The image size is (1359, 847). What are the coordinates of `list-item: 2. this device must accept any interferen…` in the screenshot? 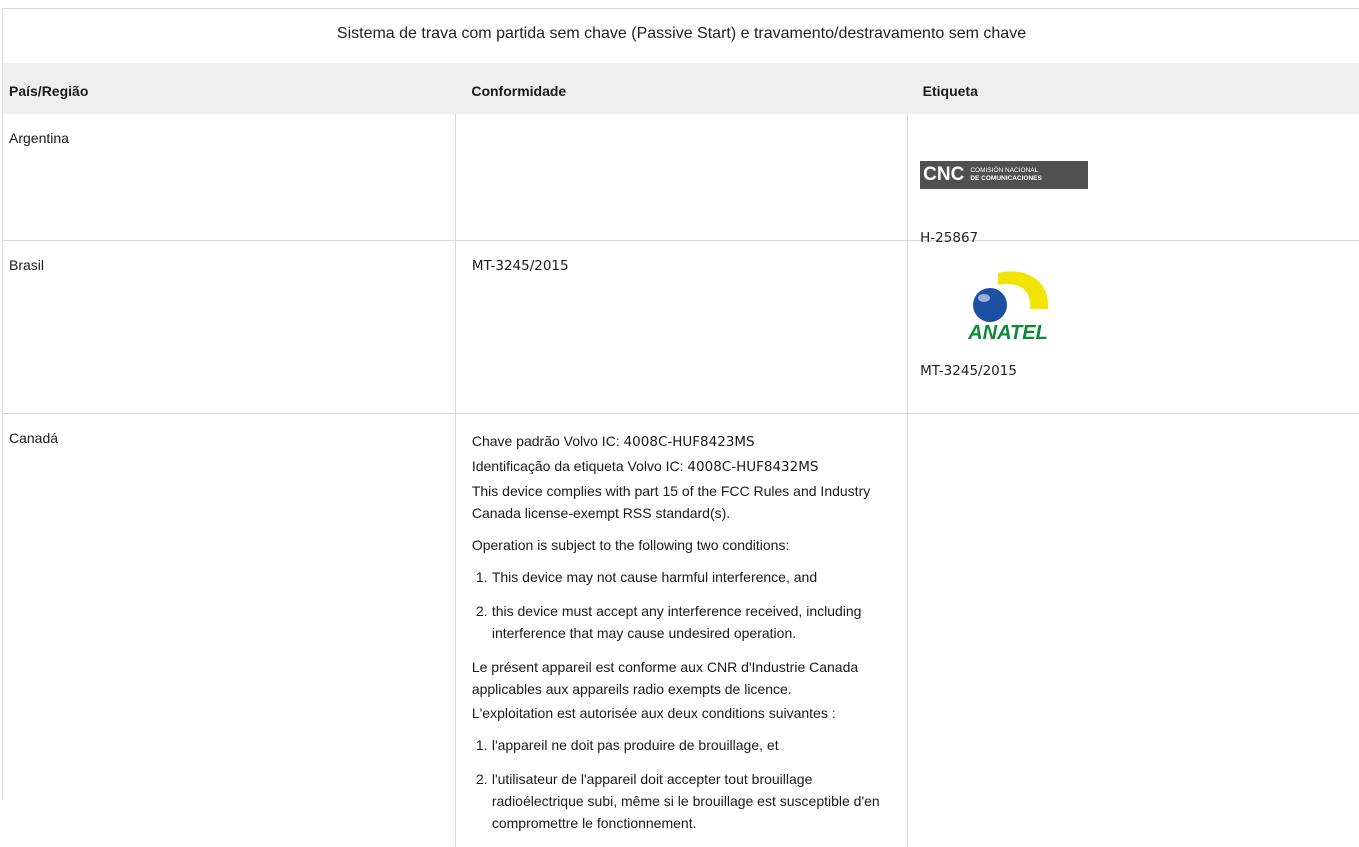 It's located at (668, 621).